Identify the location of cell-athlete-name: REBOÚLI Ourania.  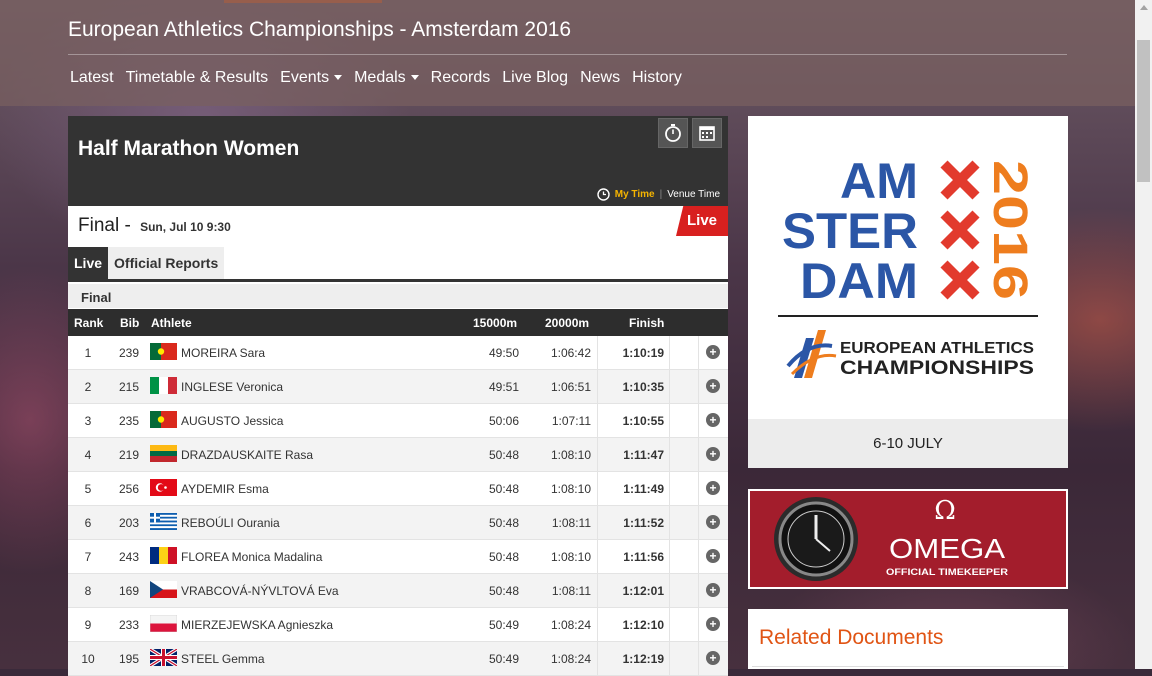
(230, 523).